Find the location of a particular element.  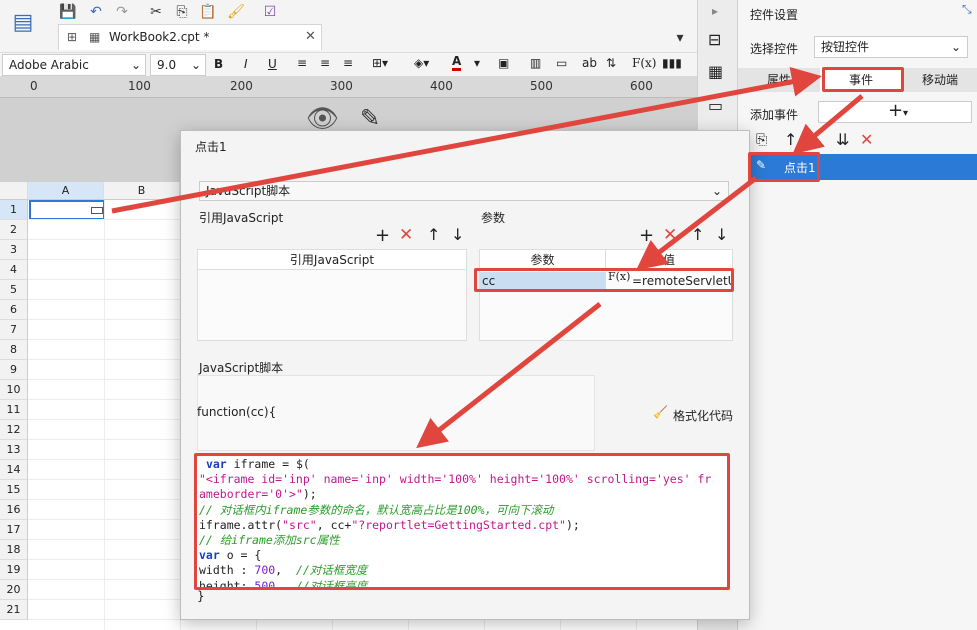

dialog-title: 点击1 is located at coordinates (211, 147).